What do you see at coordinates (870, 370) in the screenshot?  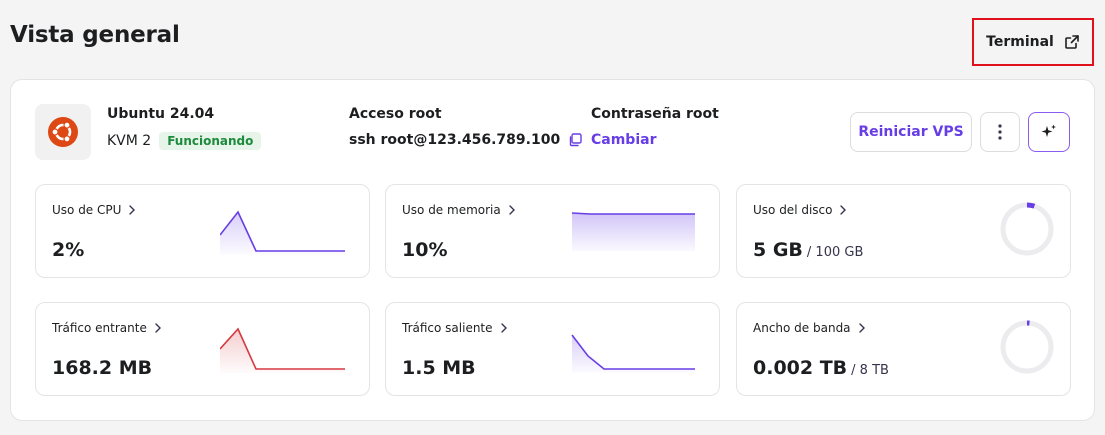 I see `bandwidth-total: / 8 TB` at bounding box center [870, 370].